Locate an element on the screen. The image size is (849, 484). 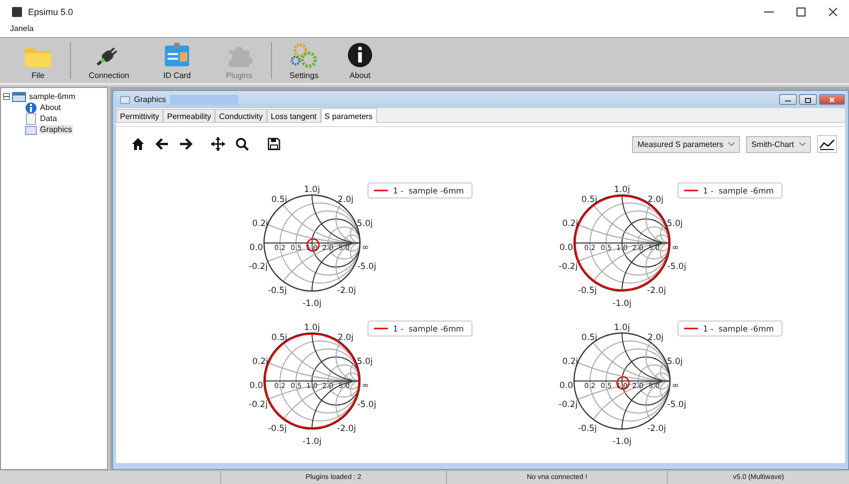
dropdown: Smith-Chart is located at coordinates (778, 144).